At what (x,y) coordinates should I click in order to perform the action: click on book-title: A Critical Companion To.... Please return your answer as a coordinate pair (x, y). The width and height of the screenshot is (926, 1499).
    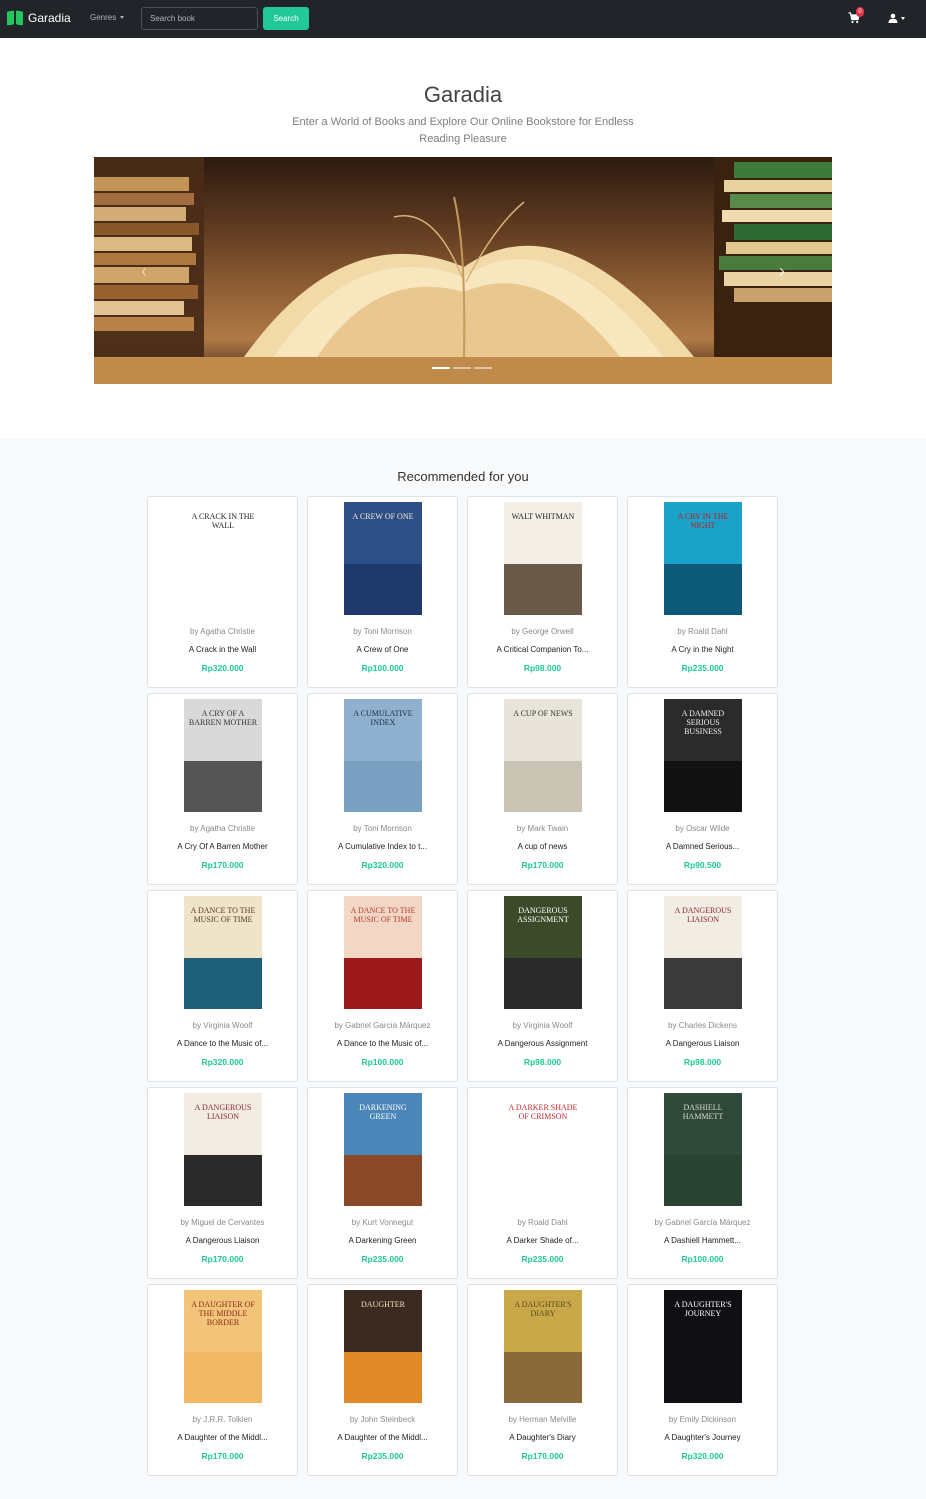
    Looking at the image, I should click on (542, 649).